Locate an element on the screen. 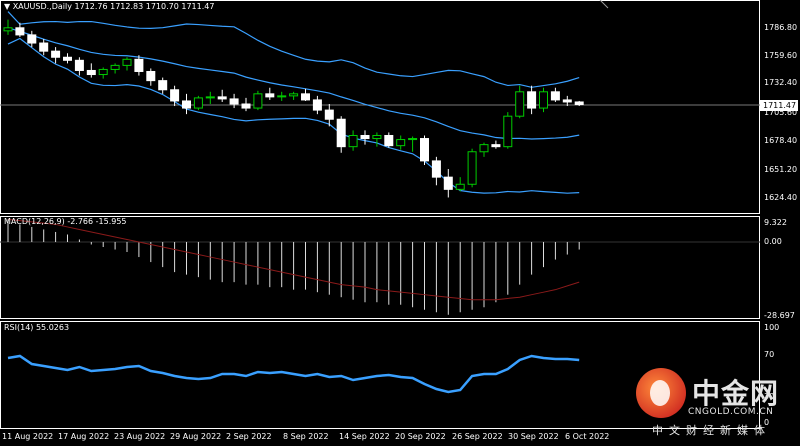  symbol-arrow-icon: ▼ is located at coordinates (7, 6).